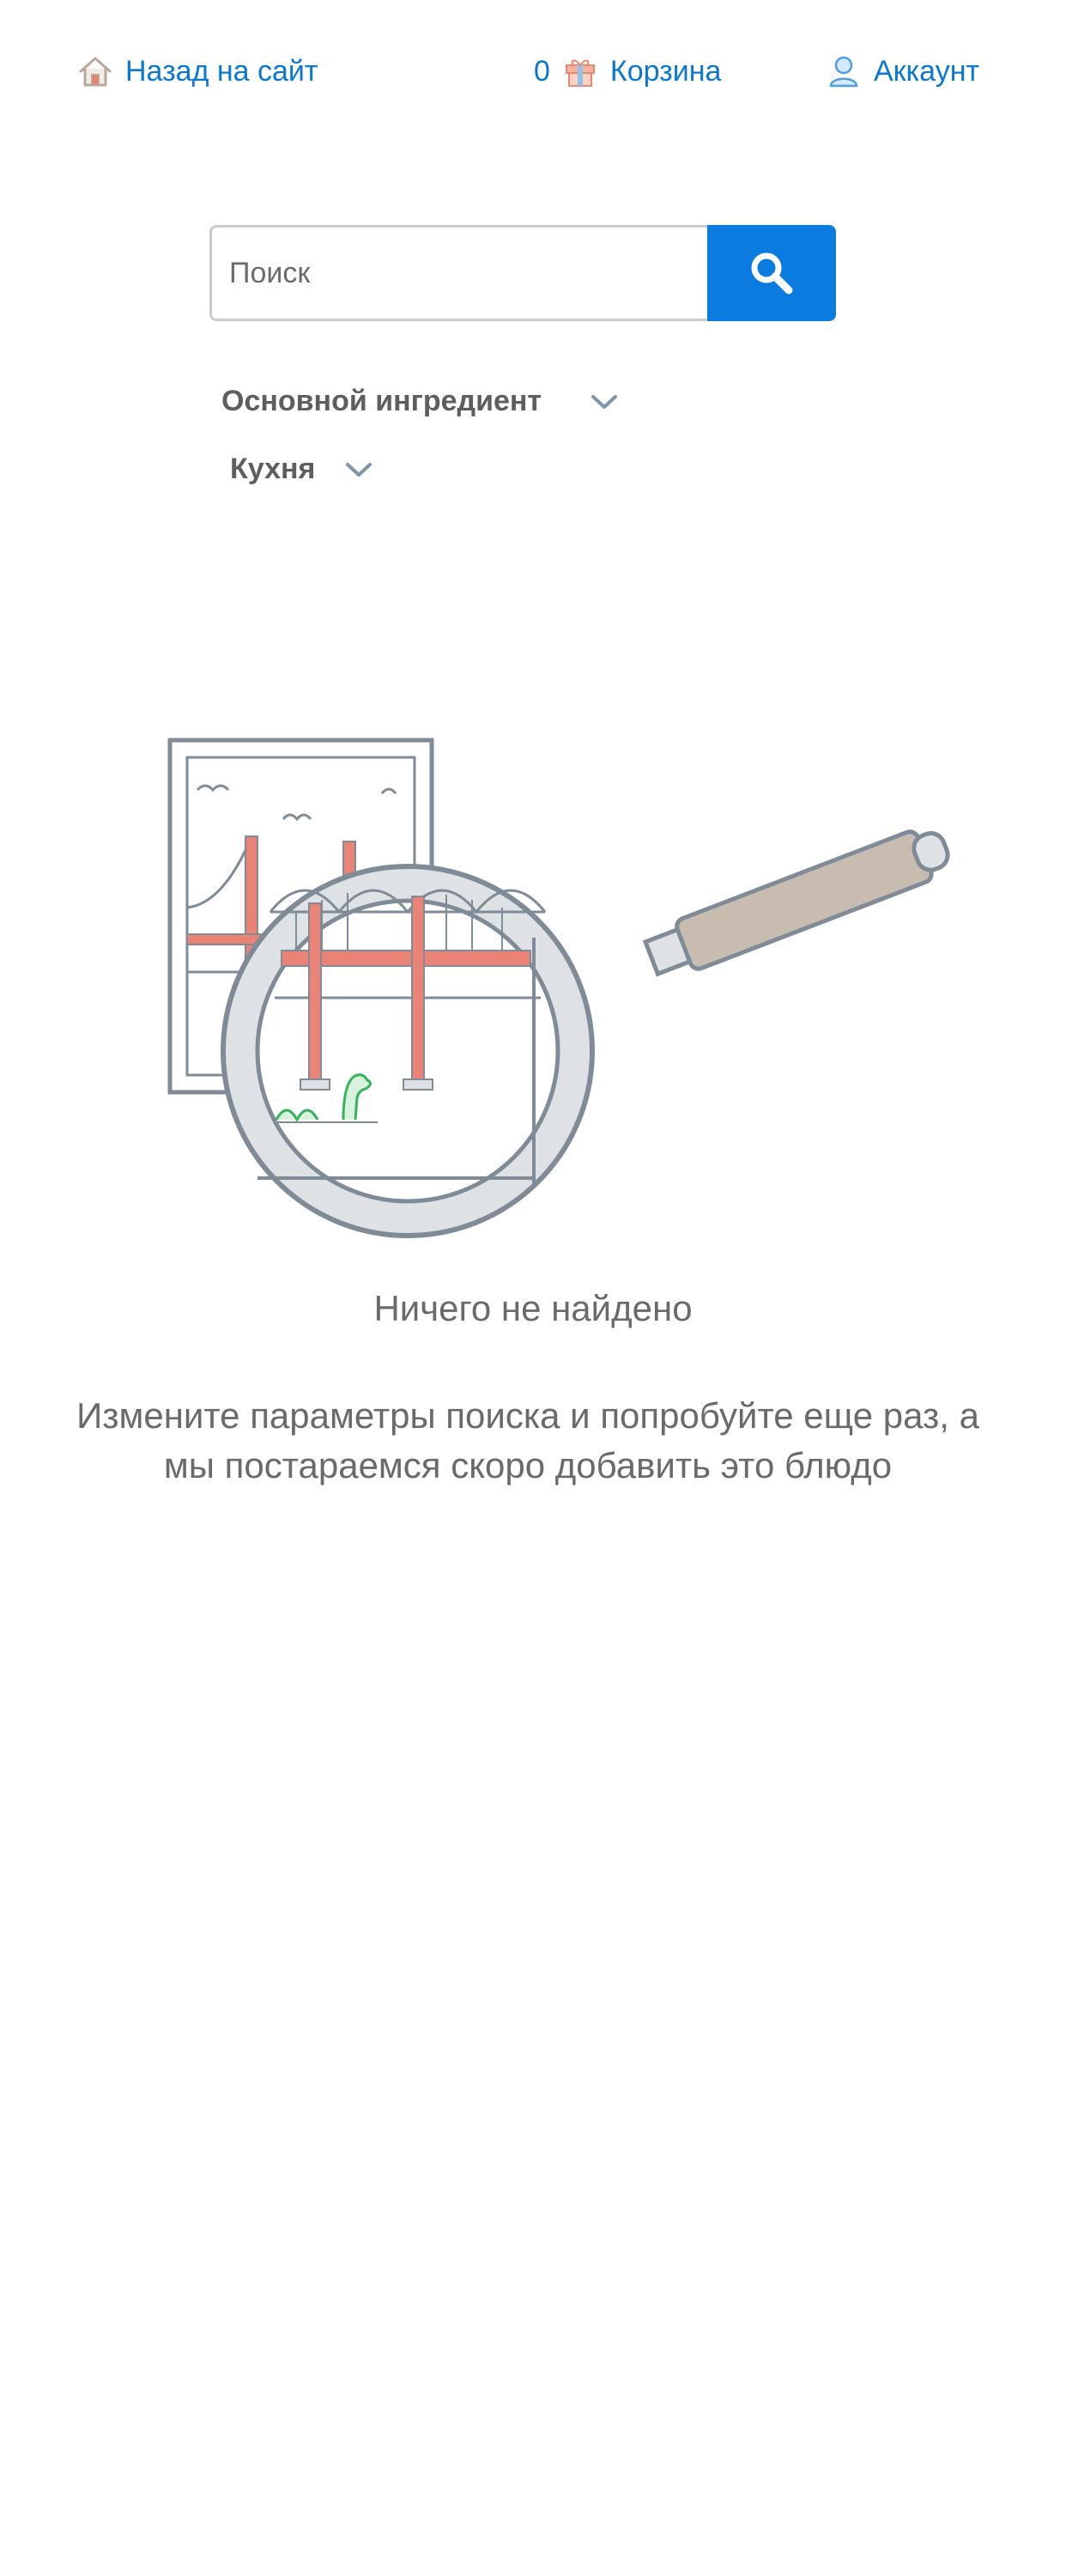 The height and width of the screenshot is (2576, 1066). What do you see at coordinates (381, 401) in the screenshot?
I see `filter-main-ingredient-label: Основной ингредиент` at bounding box center [381, 401].